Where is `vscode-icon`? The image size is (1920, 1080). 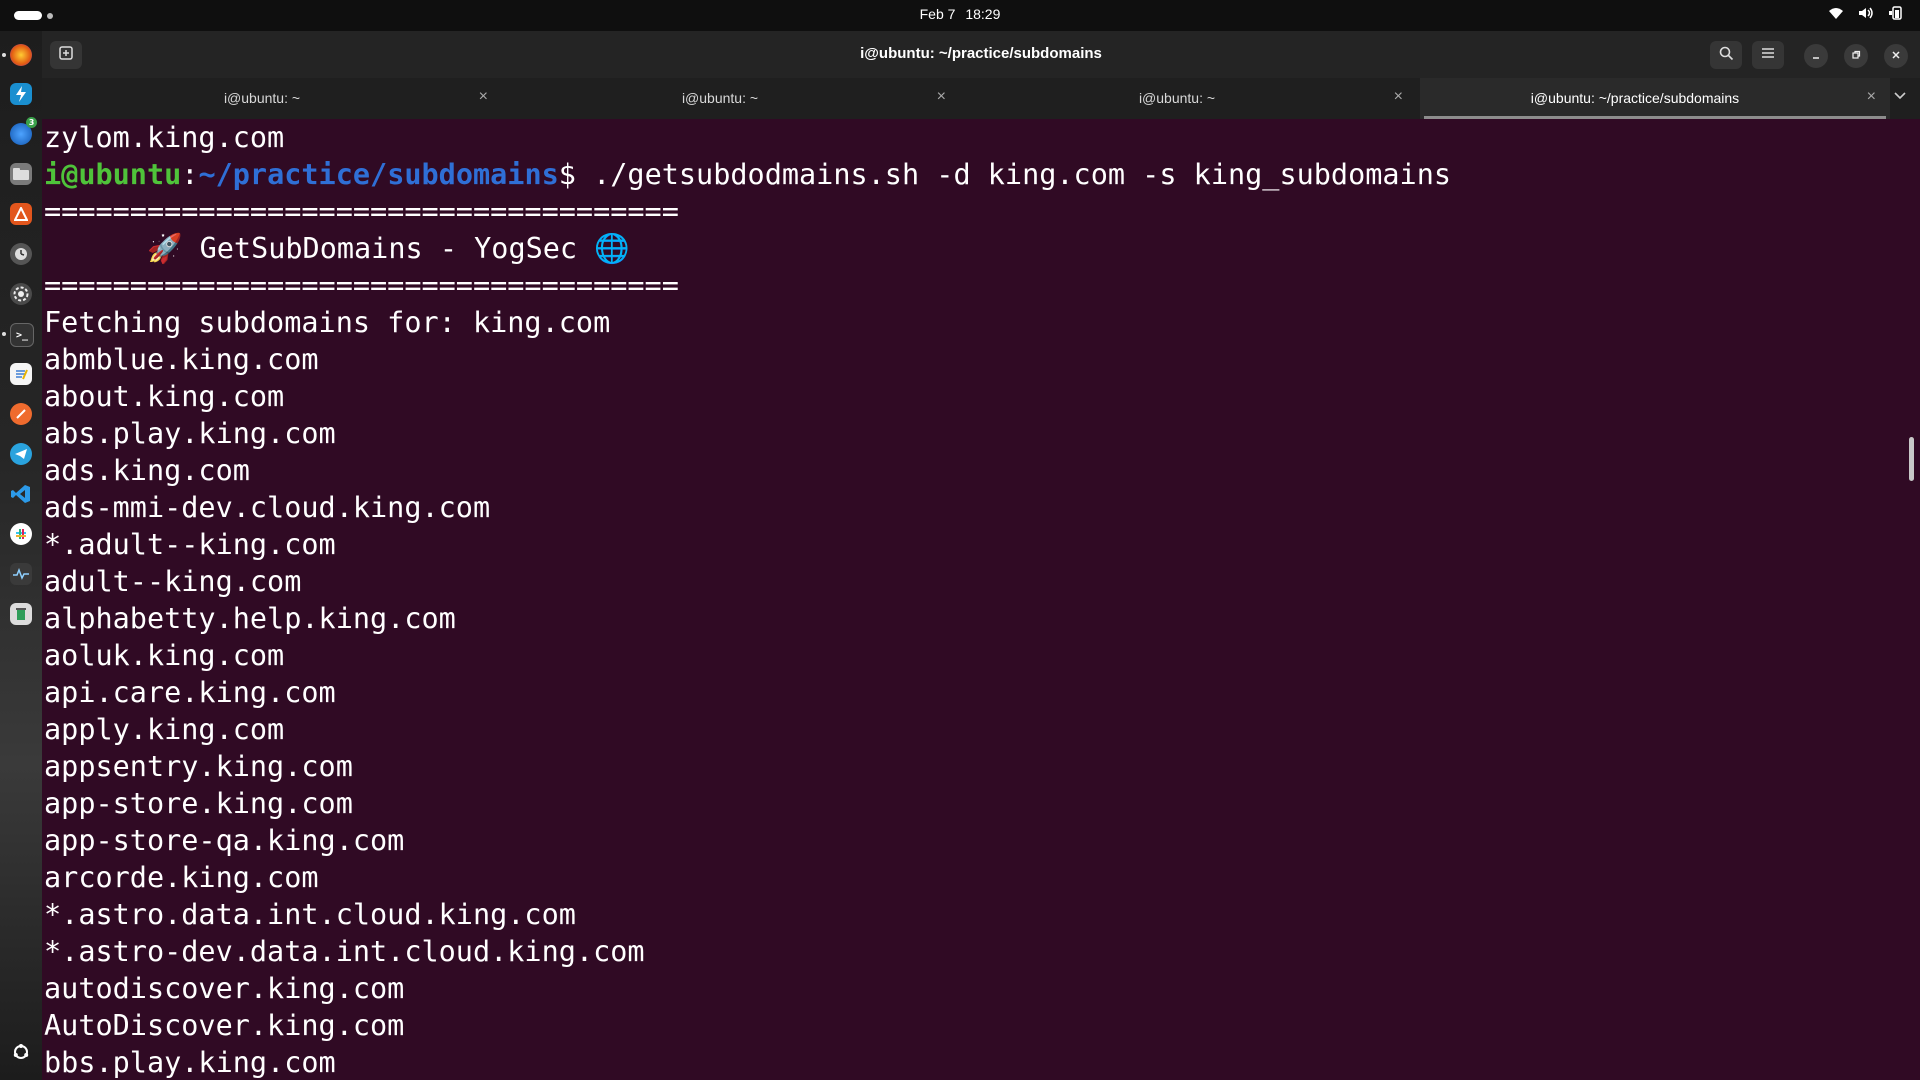
vscode-icon is located at coordinates (21, 494).